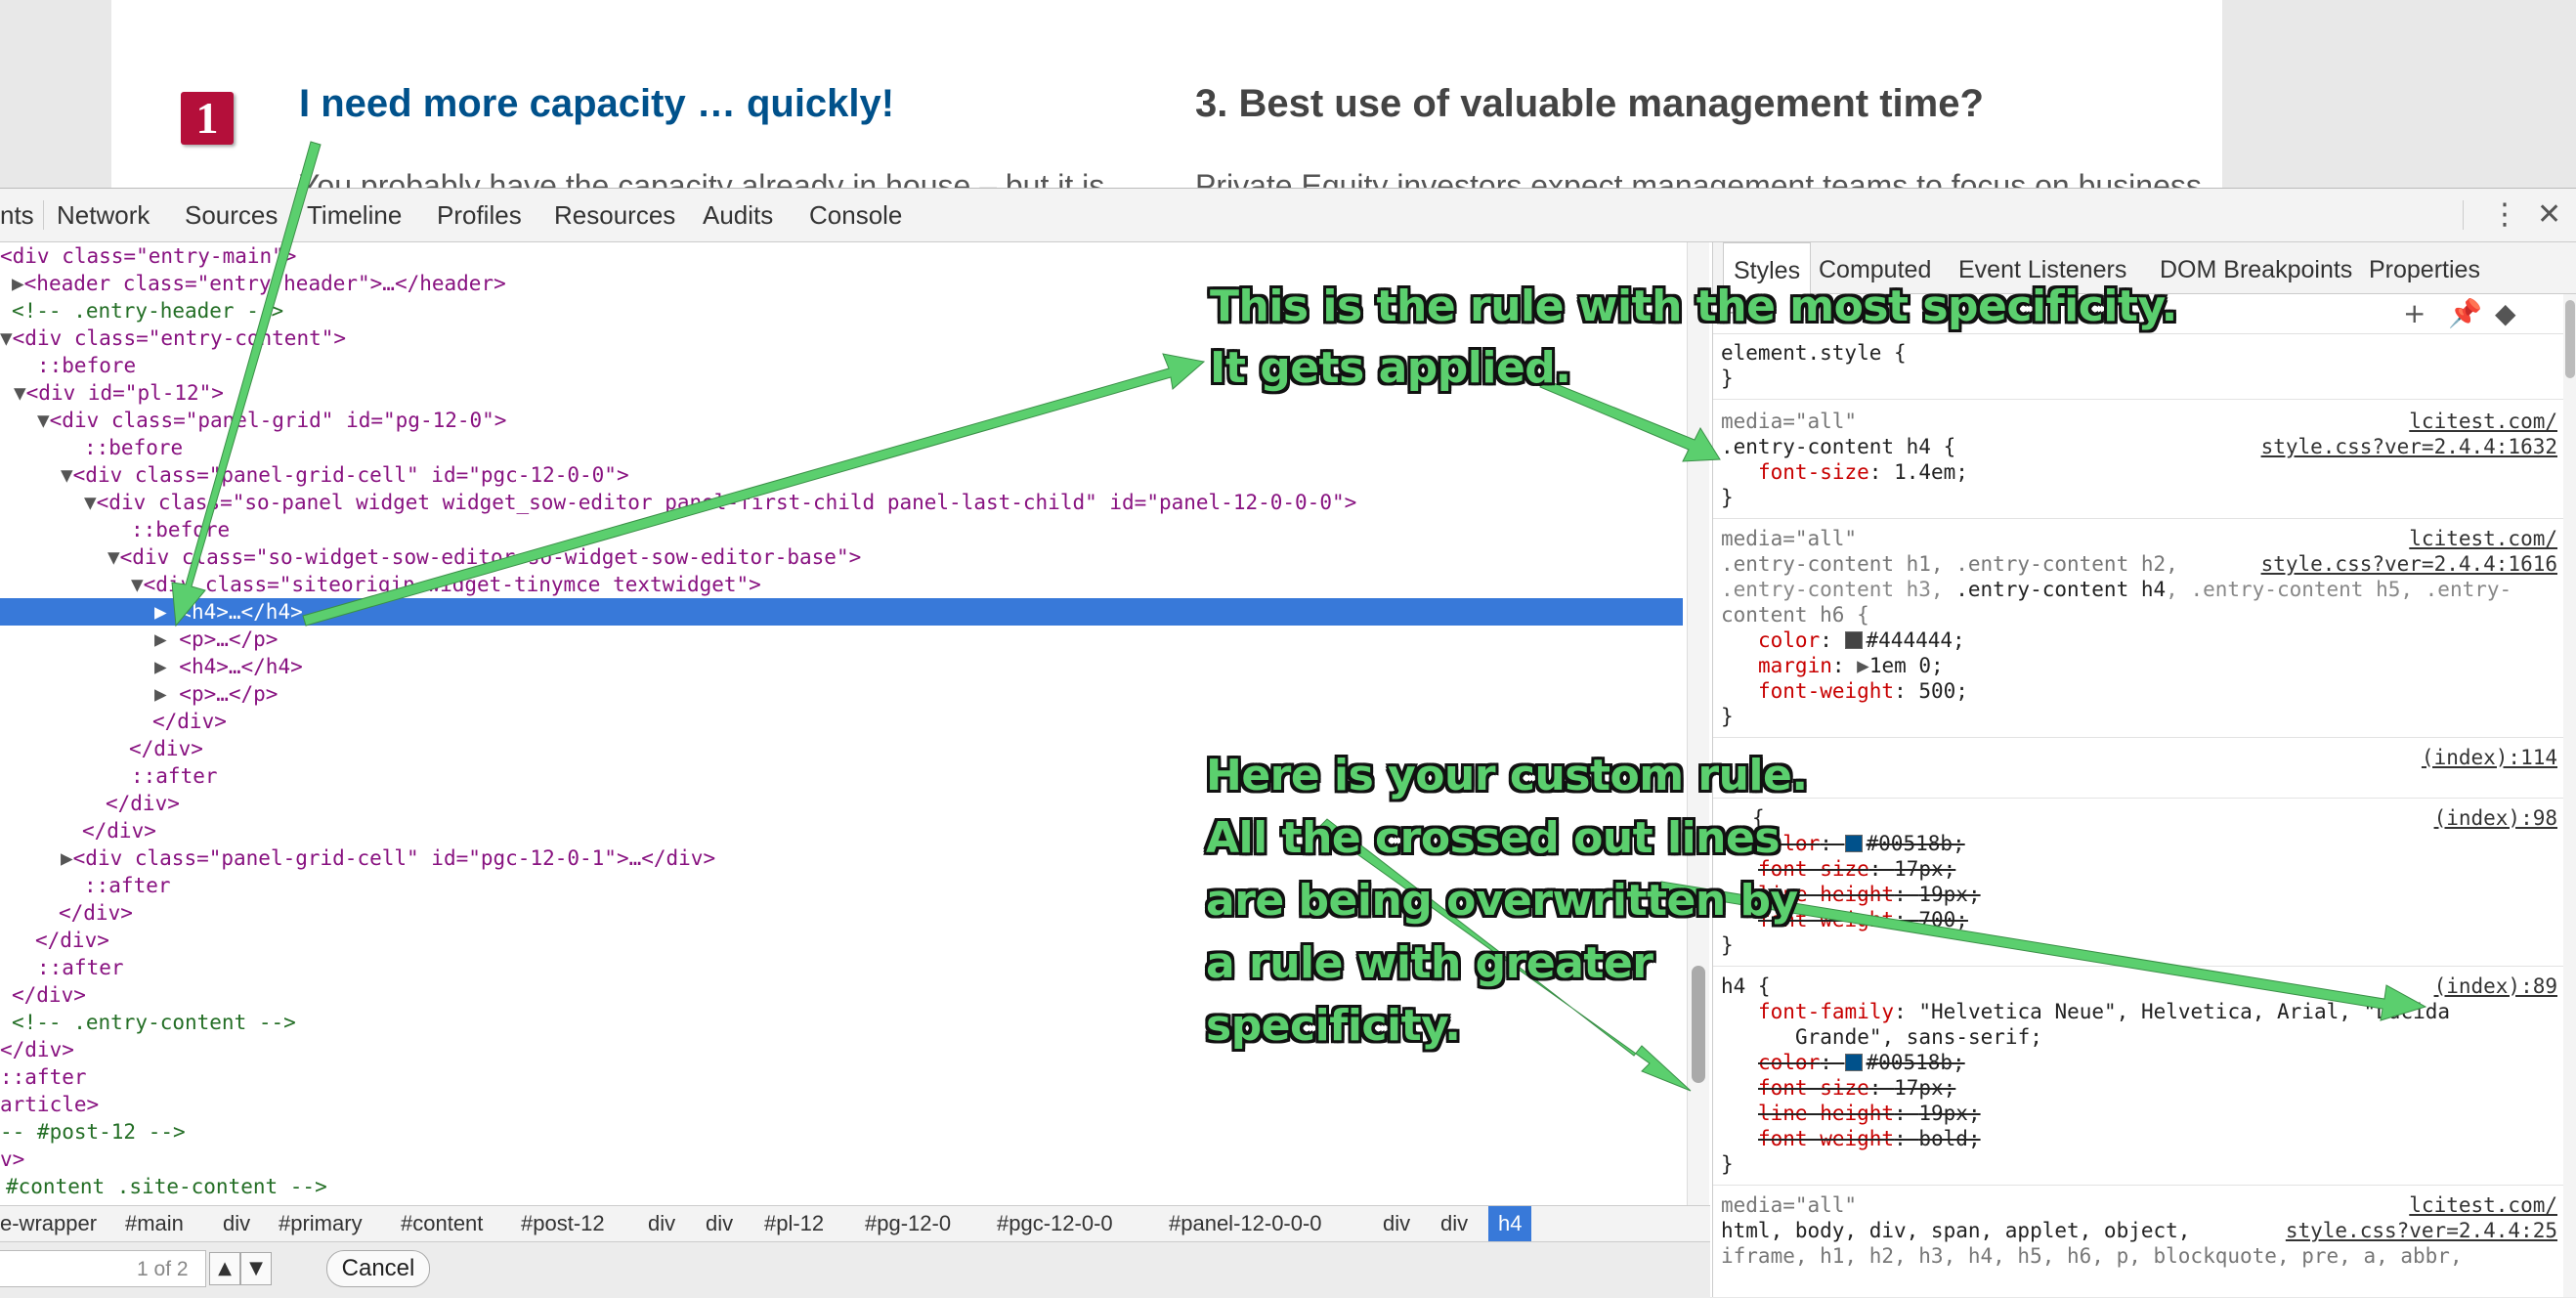  I want to click on rule-selector: .entry-content h4 {, so click(1838, 447).